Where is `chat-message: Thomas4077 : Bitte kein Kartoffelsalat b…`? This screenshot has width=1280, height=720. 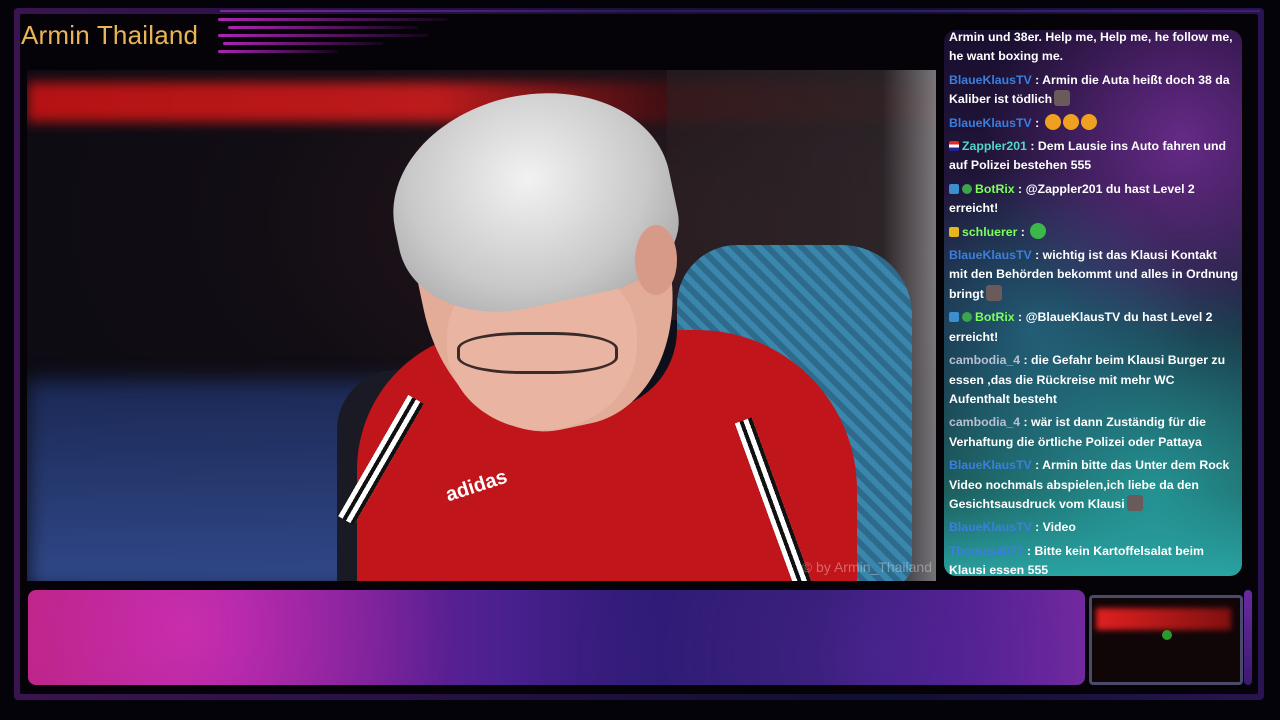
chat-message: Thomas4077 : Bitte kein Kartoffelsalat b… is located at coordinates (1093, 559).